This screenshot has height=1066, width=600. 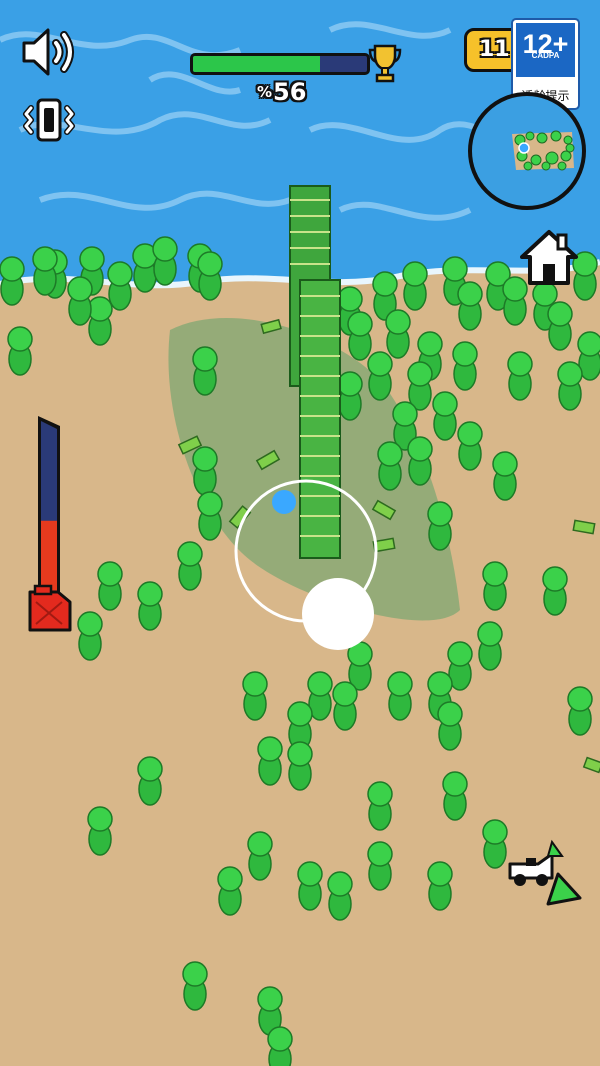 I want to click on minimap-island, so click(x=543, y=150).